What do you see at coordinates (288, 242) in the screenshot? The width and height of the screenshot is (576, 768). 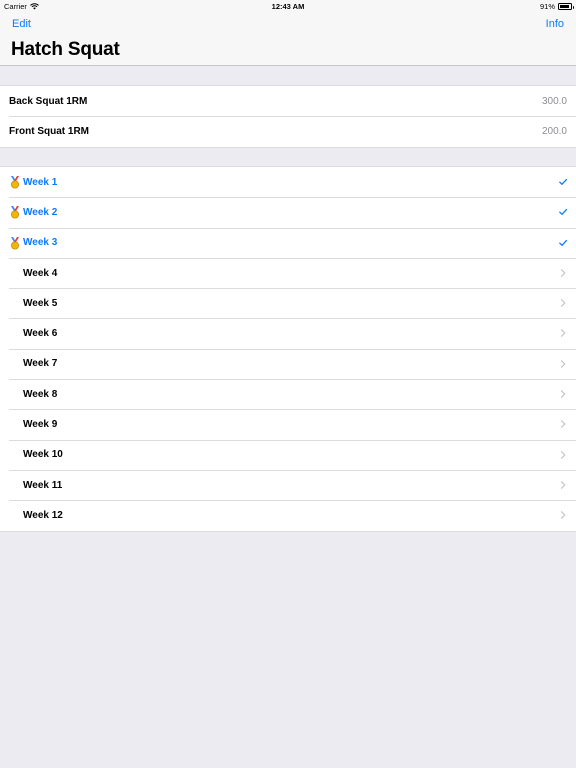 I see `week-row: Week 3` at bounding box center [288, 242].